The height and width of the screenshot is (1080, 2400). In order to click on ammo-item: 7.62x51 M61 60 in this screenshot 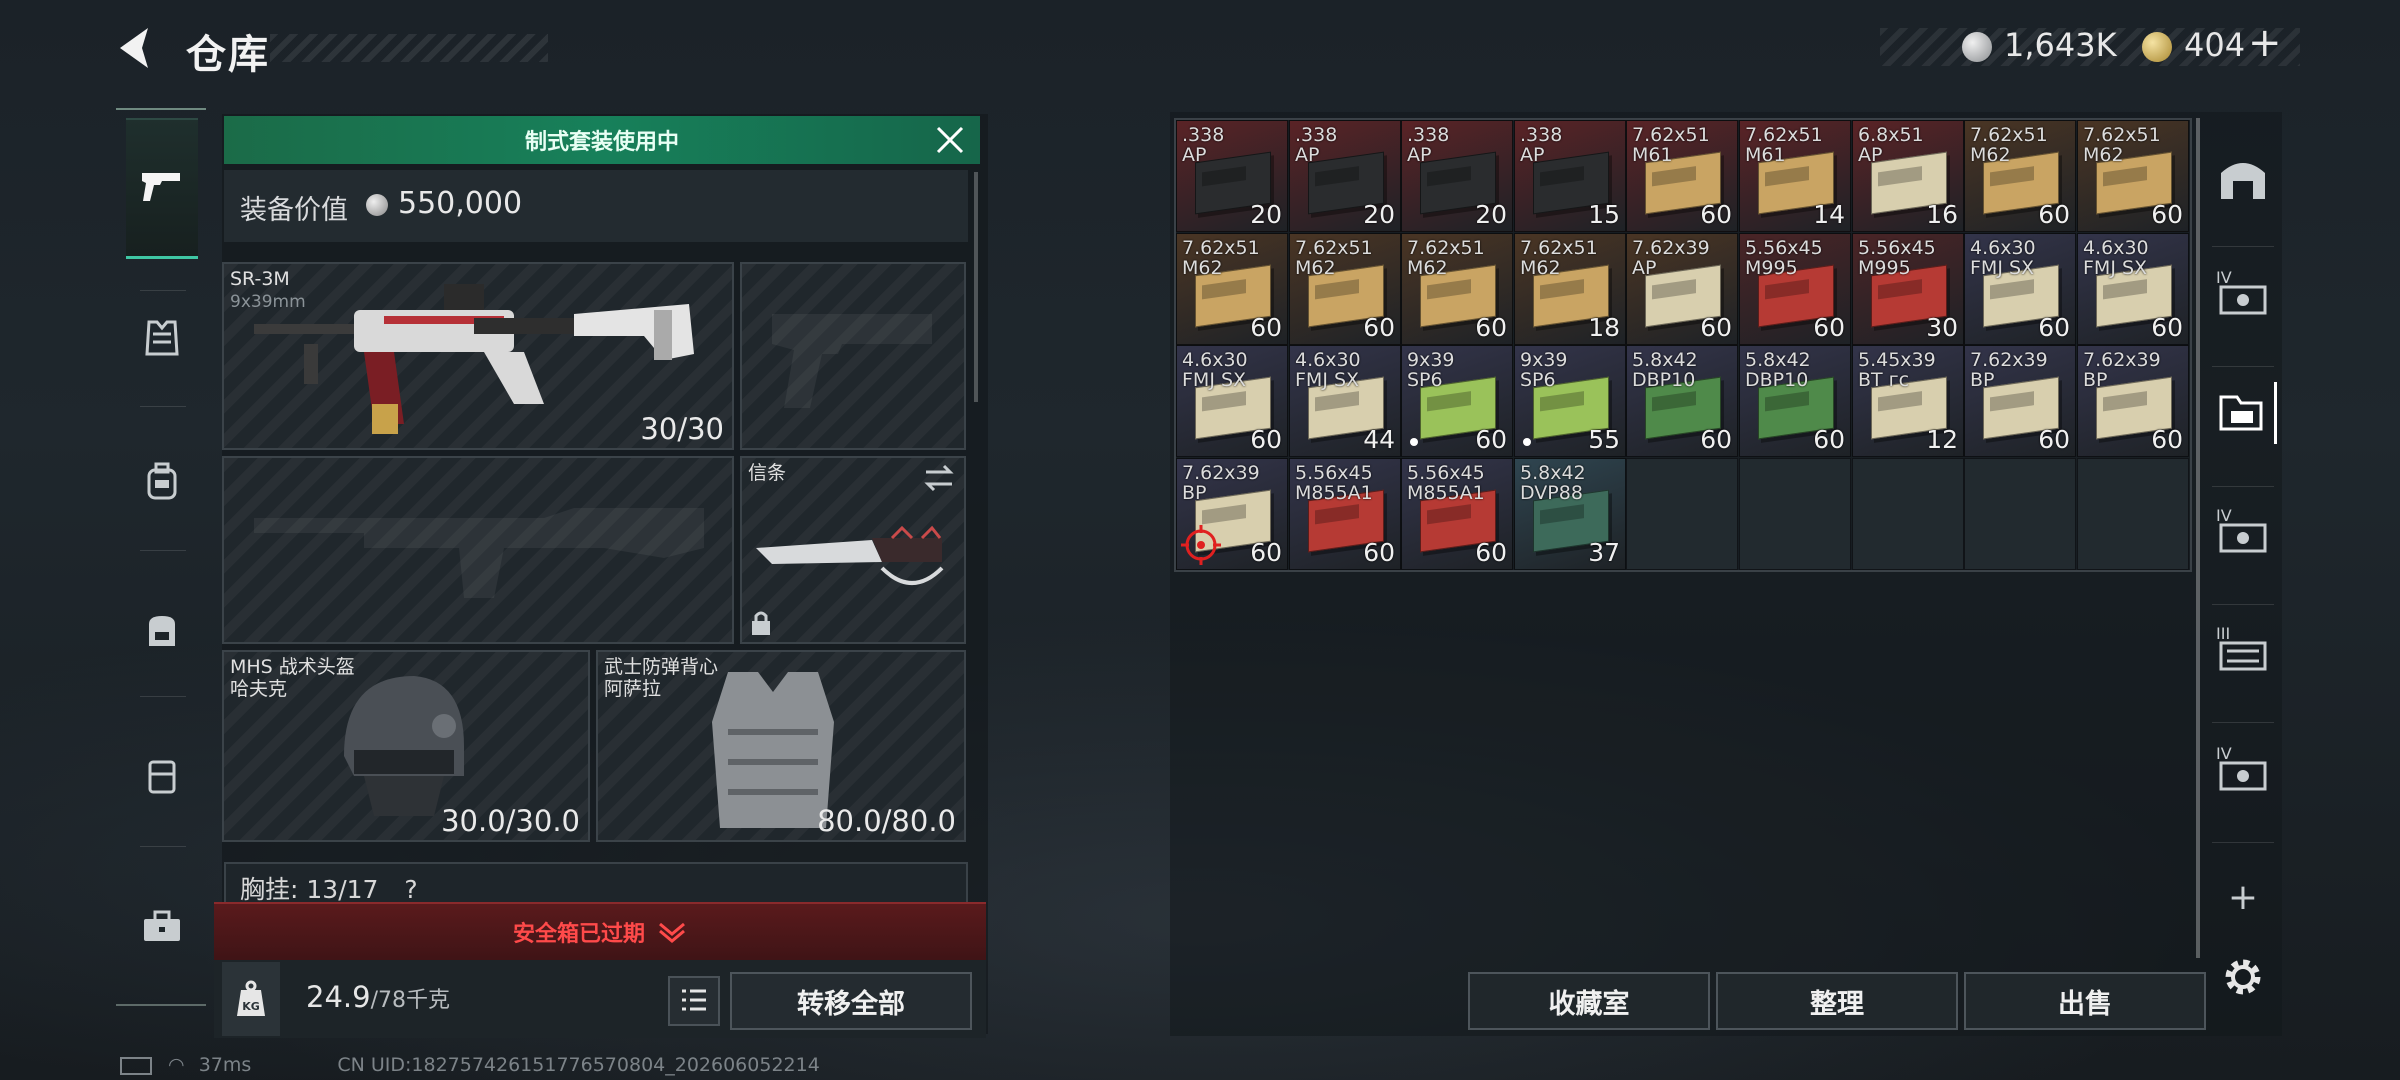, I will do `click(1682, 176)`.